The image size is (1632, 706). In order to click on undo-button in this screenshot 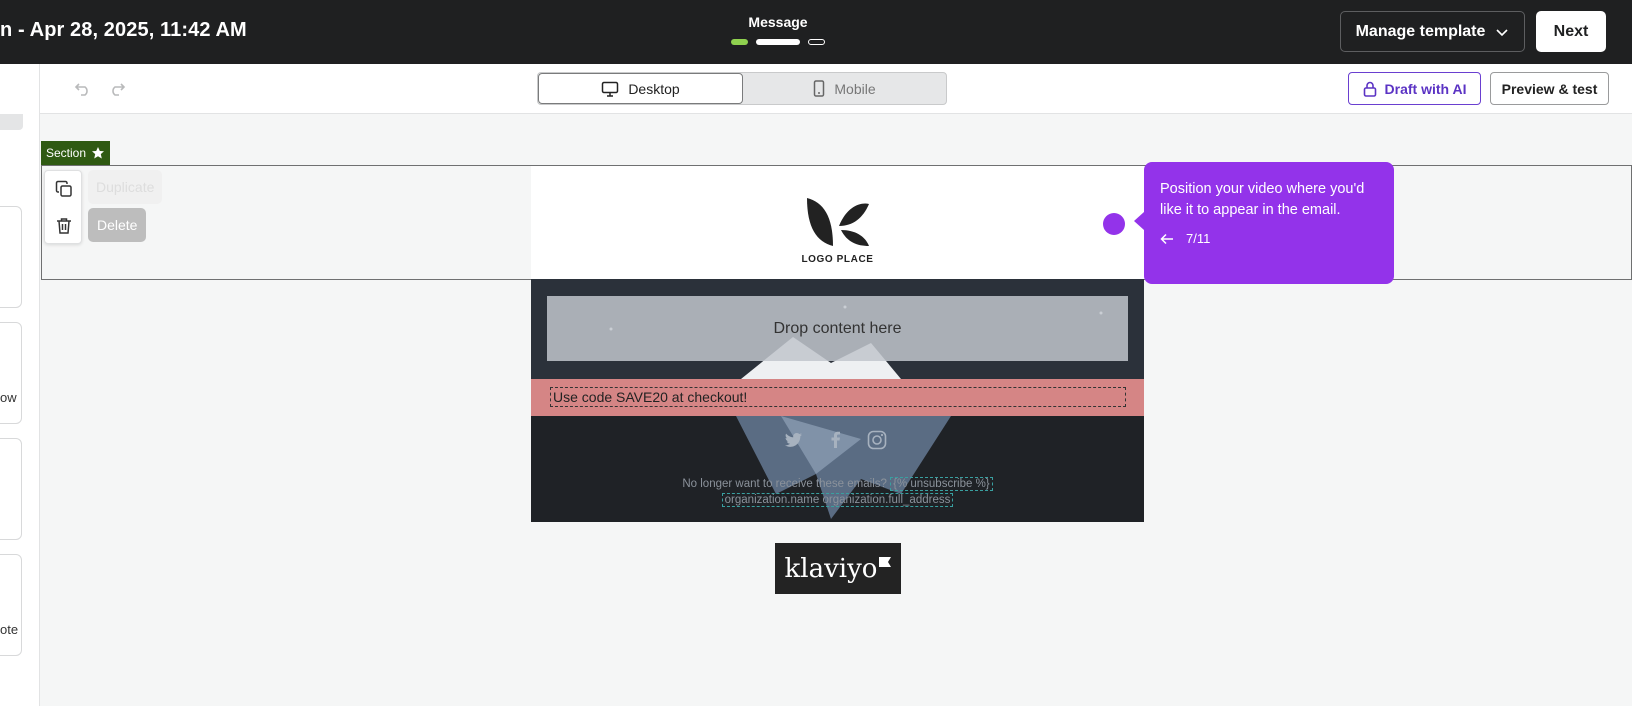, I will do `click(83, 89)`.